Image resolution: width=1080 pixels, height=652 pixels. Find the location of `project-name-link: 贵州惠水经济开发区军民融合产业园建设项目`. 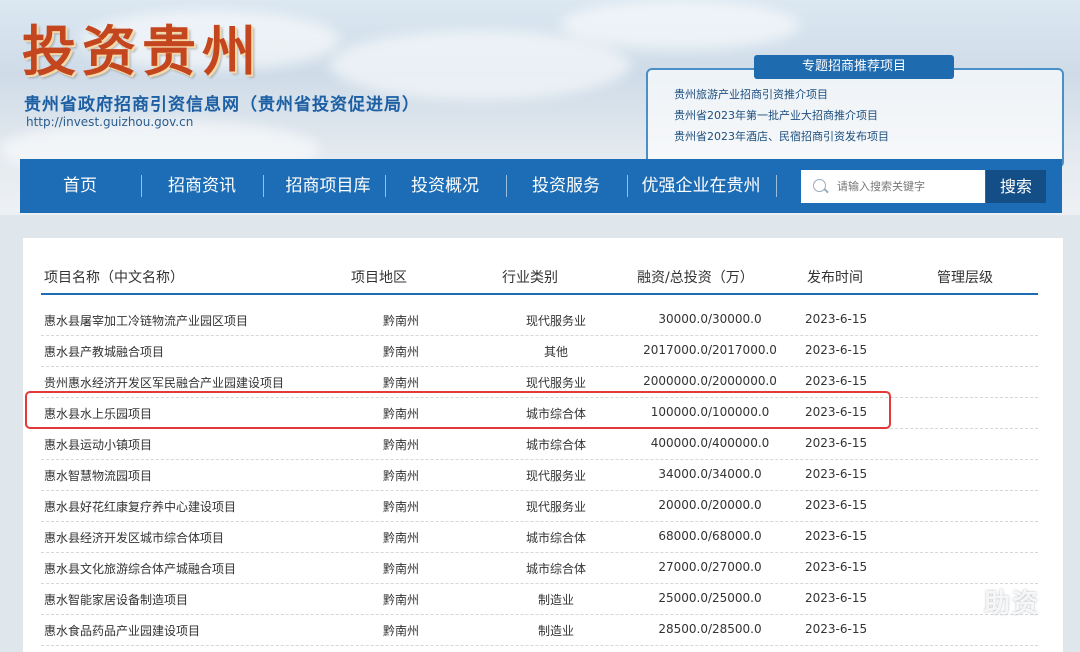

project-name-link: 贵州惠水经济开发区军民融合产业园建设项目 is located at coordinates (164, 382).